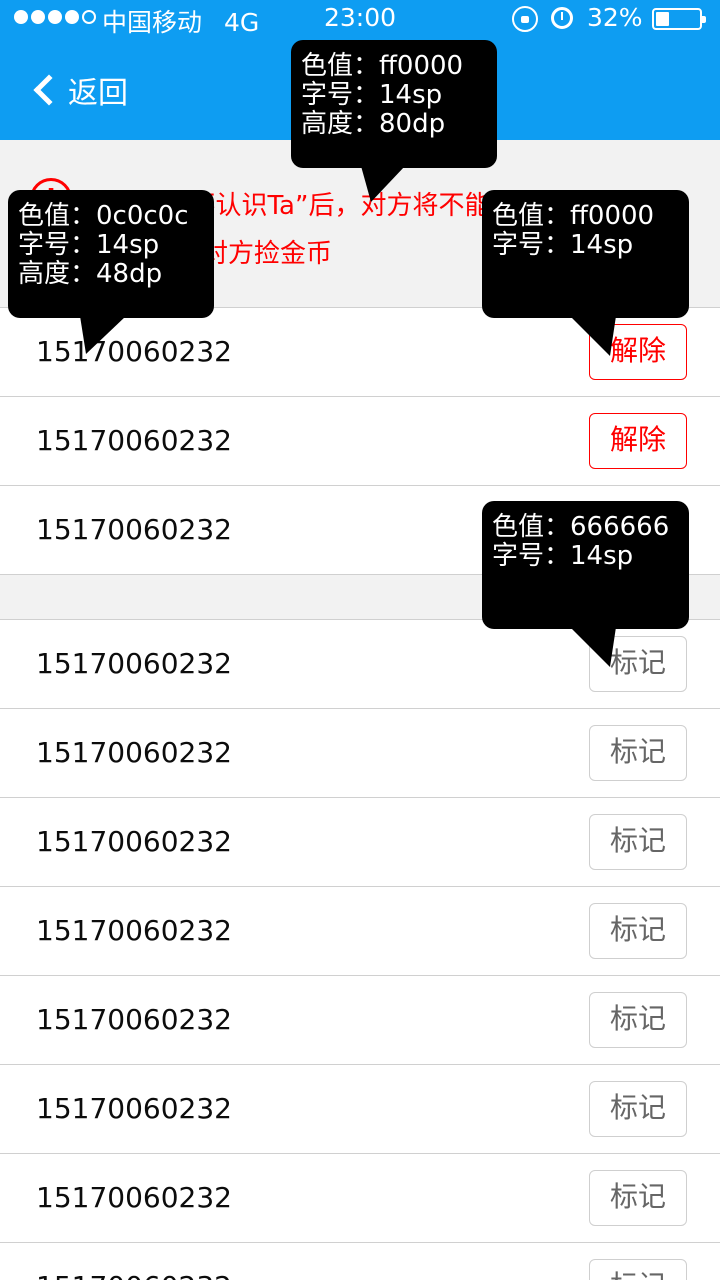 Image resolution: width=720 pixels, height=1280 pixels. Describe the element at coordinates (638, 441) in the screenshot. I see `remove-button: 解除` at that location.